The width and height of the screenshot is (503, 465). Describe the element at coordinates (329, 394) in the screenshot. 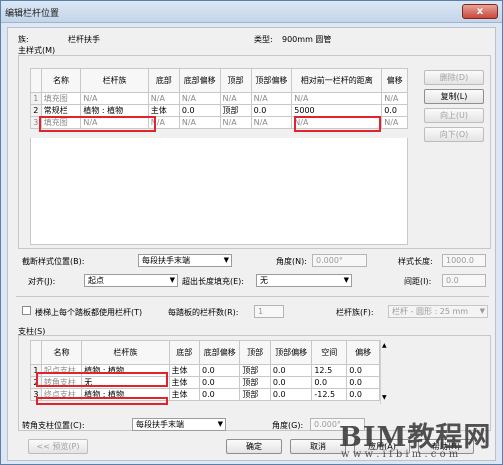

I see `cell-space: -12.5` at that location.